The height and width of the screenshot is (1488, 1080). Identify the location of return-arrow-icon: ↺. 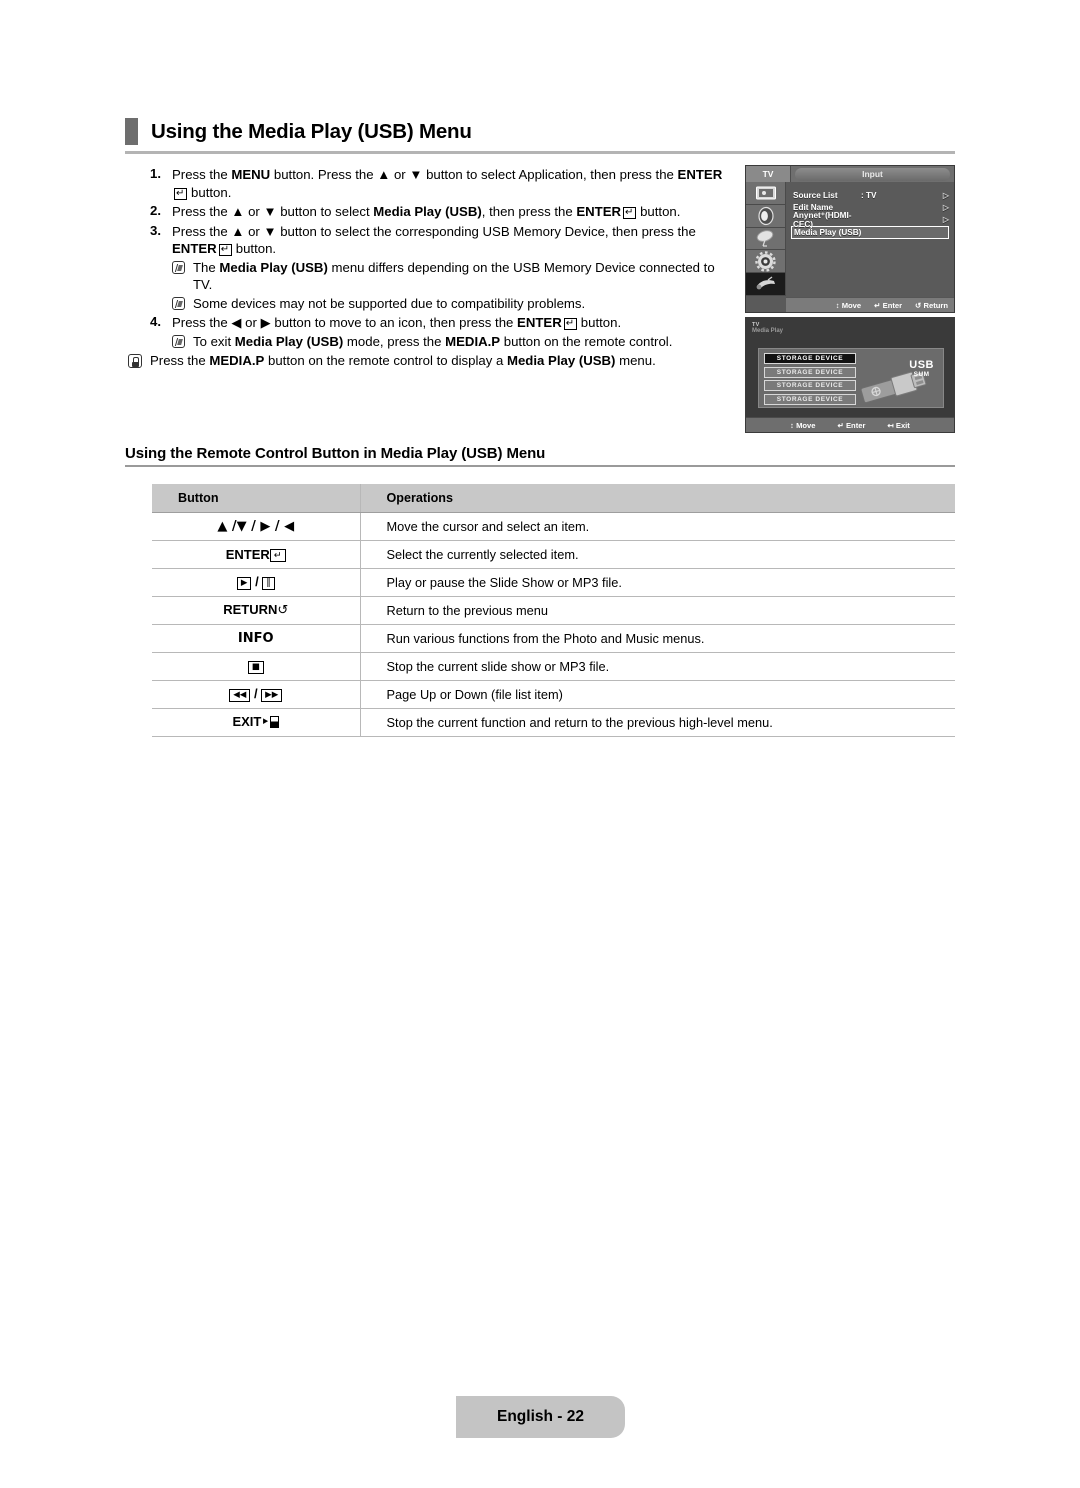
(283, 610).